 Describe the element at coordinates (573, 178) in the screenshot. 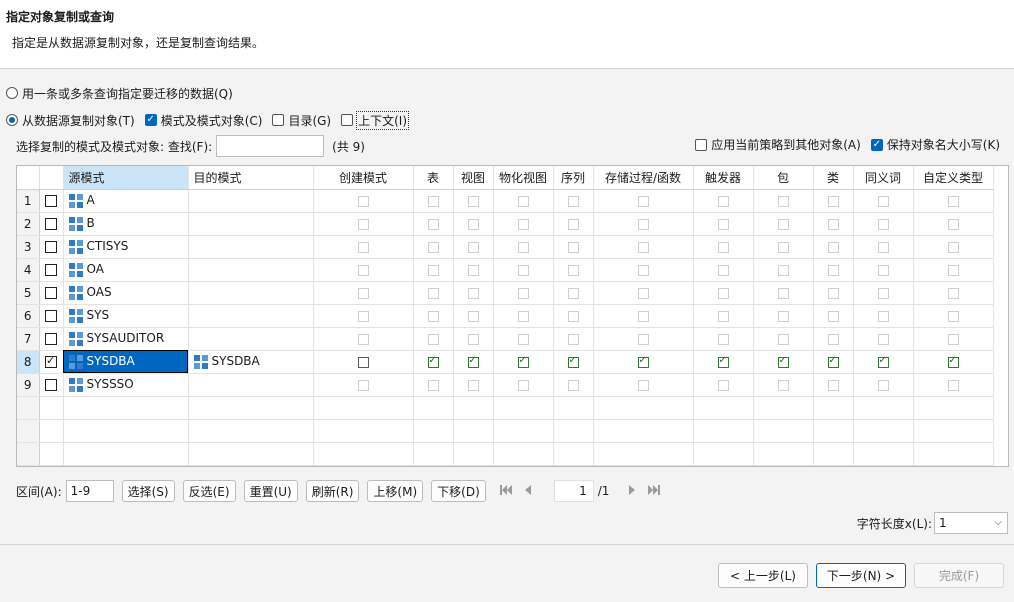

I see `col-header-sequence: 序列` at that location.